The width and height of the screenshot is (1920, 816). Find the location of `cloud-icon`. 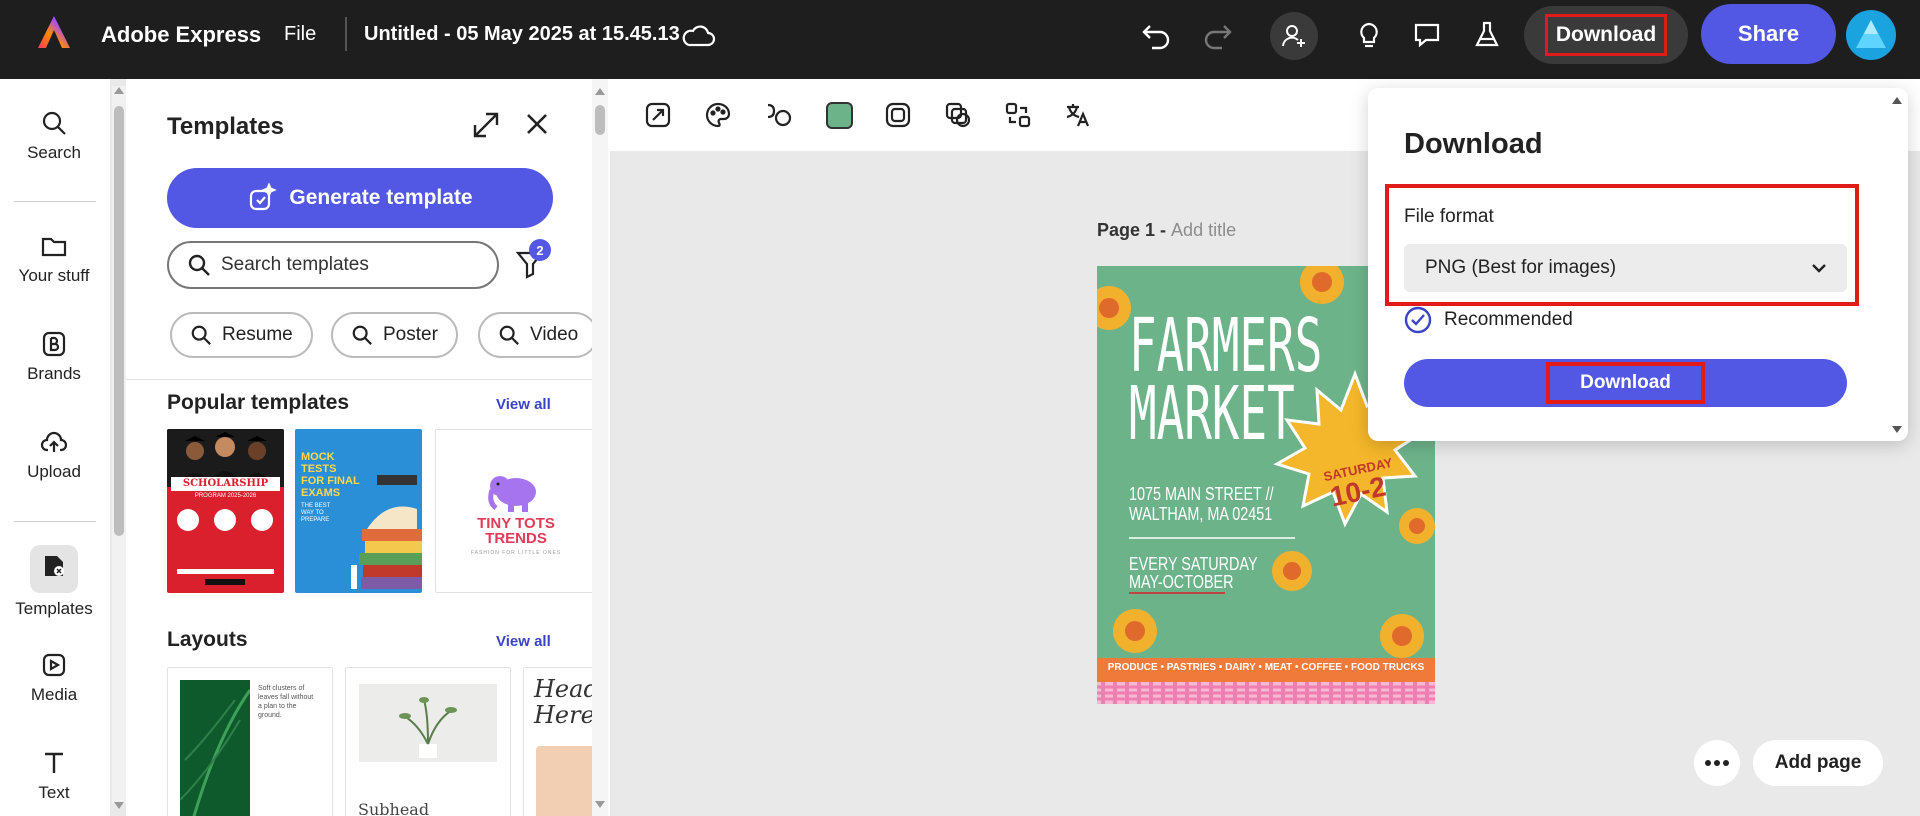

cloud-icon is located at coordinates (698, 36).